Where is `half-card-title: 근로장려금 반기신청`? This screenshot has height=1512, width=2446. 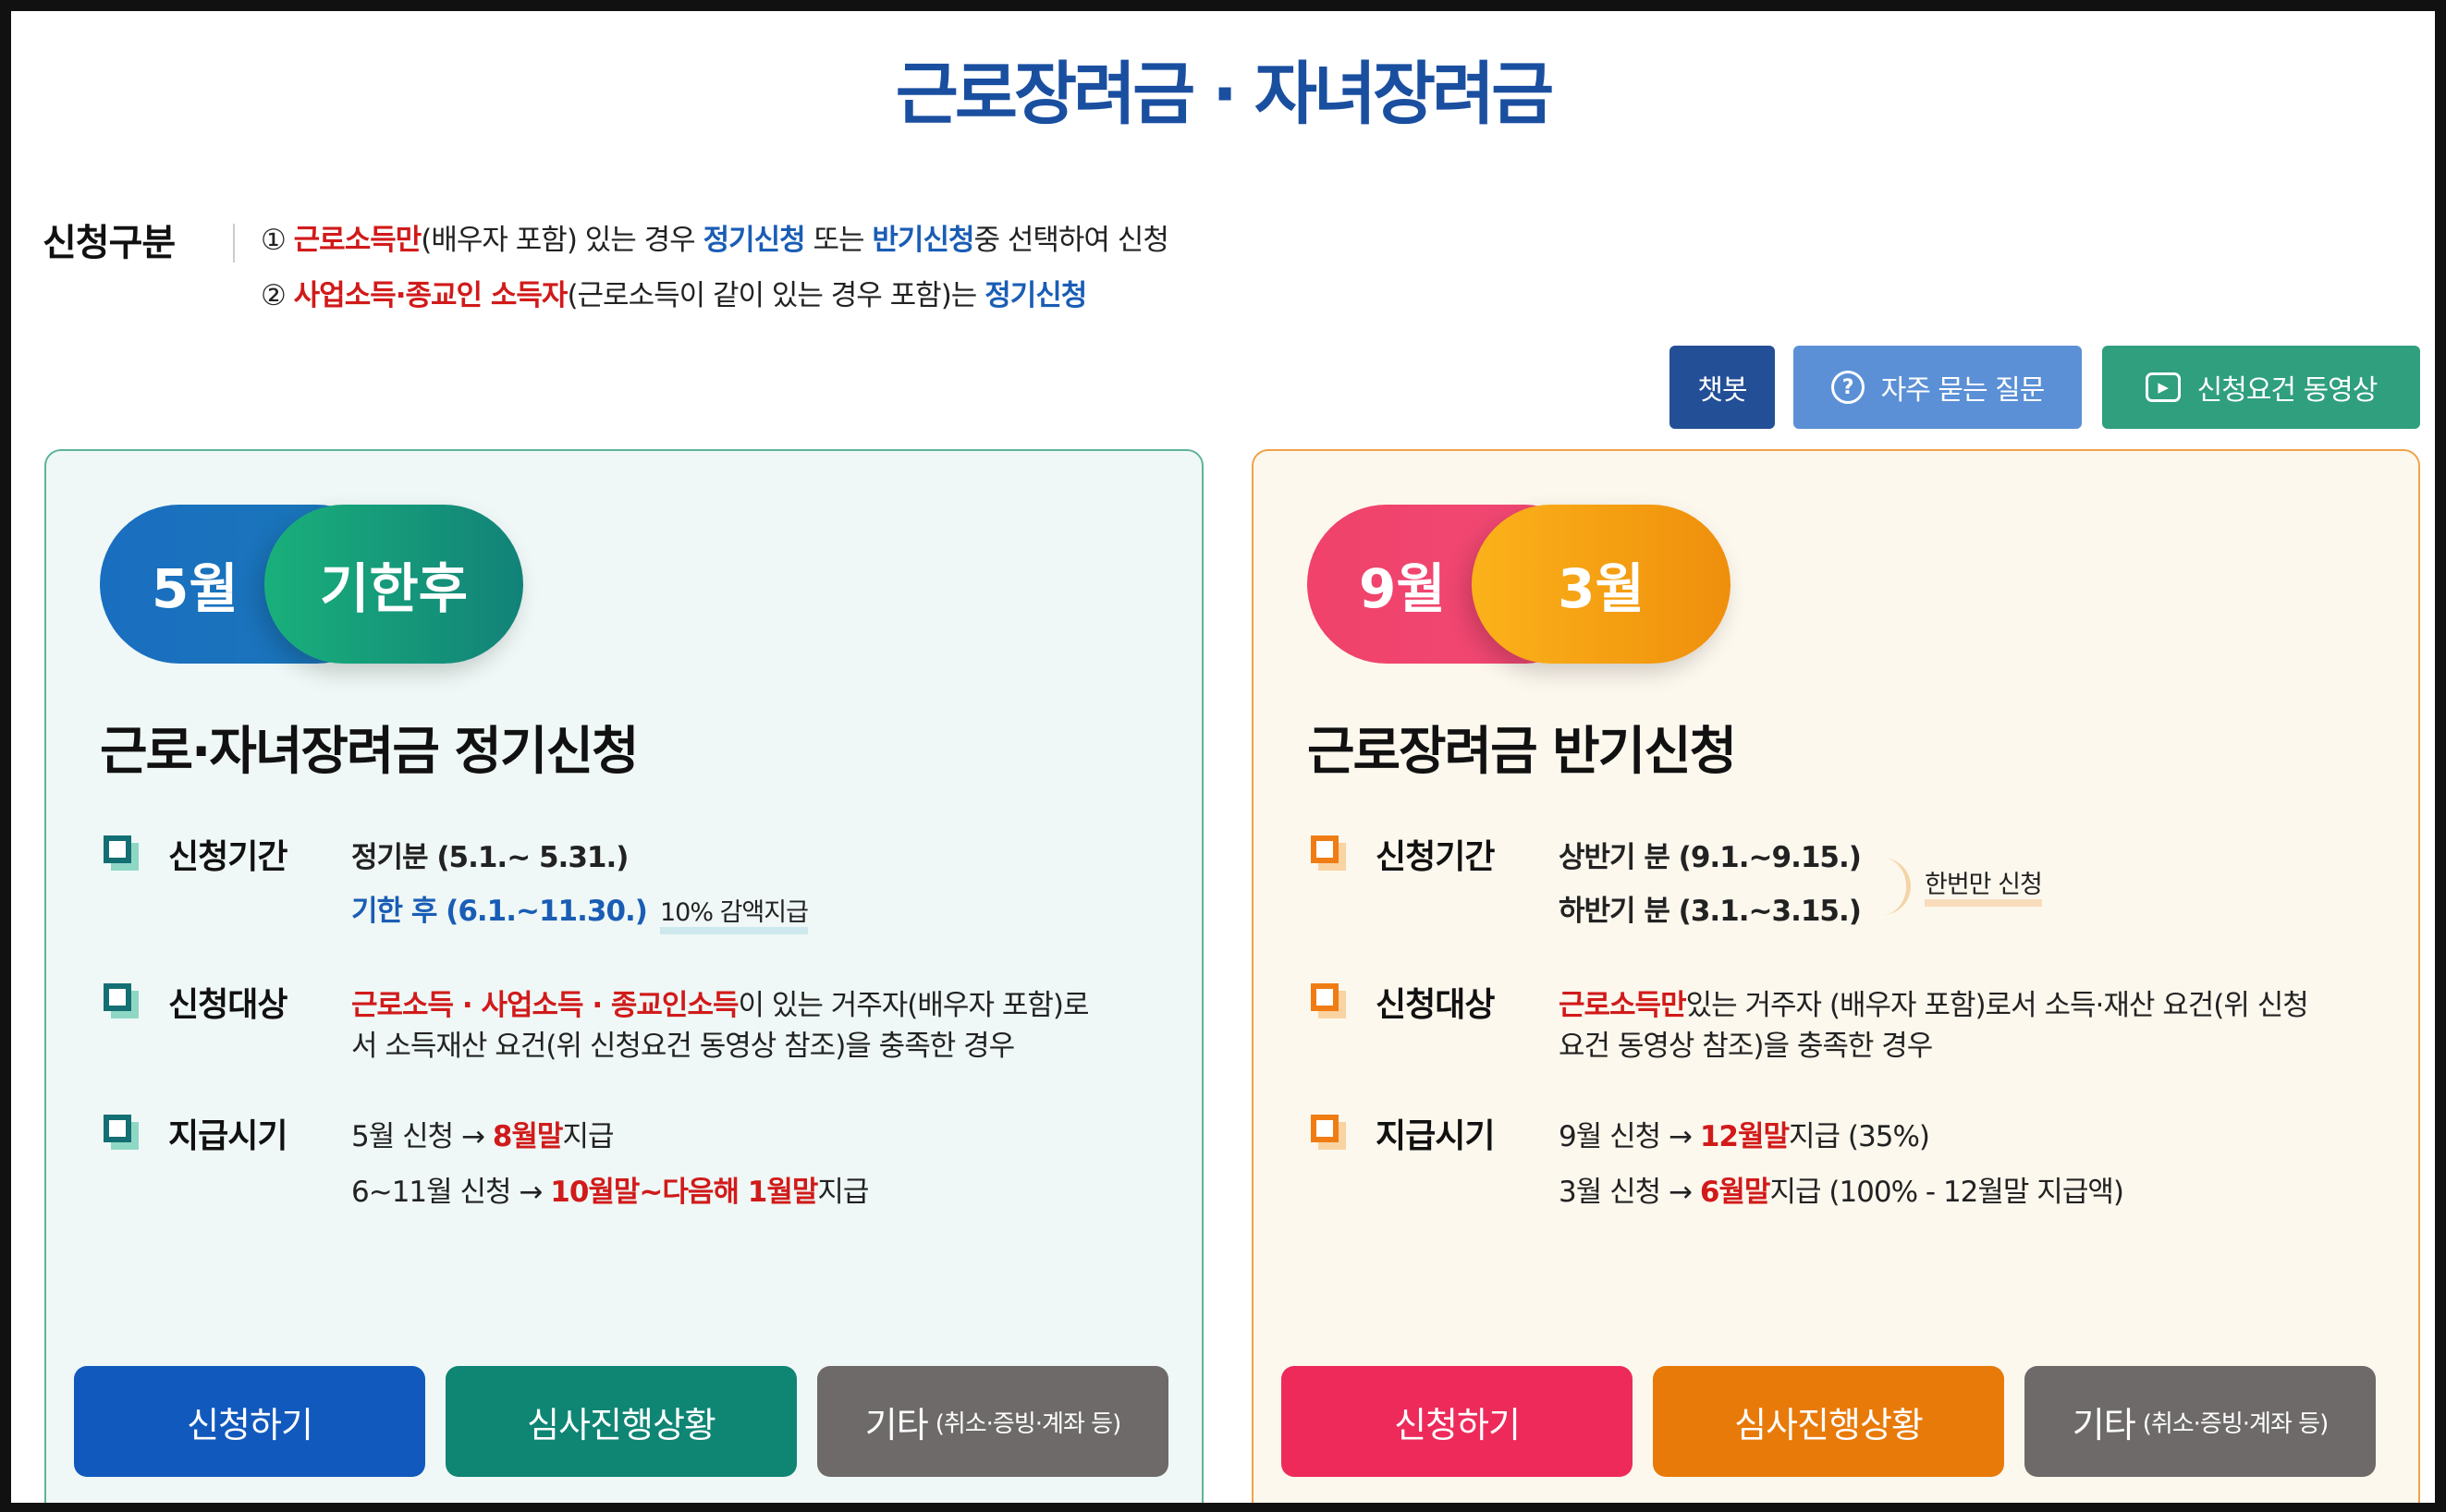
half-card-title: 근로장려금 반기신청 is located at coordinates (1522, 752).